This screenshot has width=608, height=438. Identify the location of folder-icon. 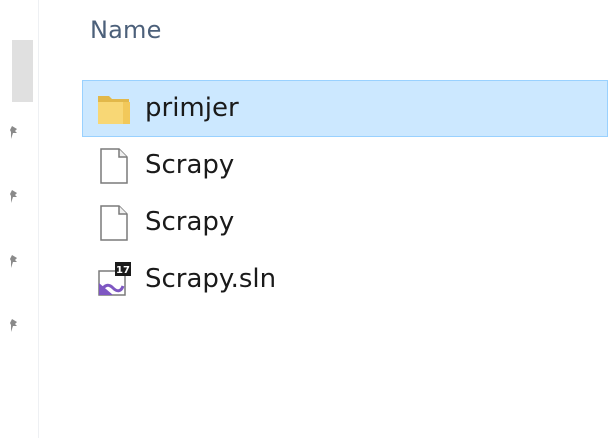
(114, 110).